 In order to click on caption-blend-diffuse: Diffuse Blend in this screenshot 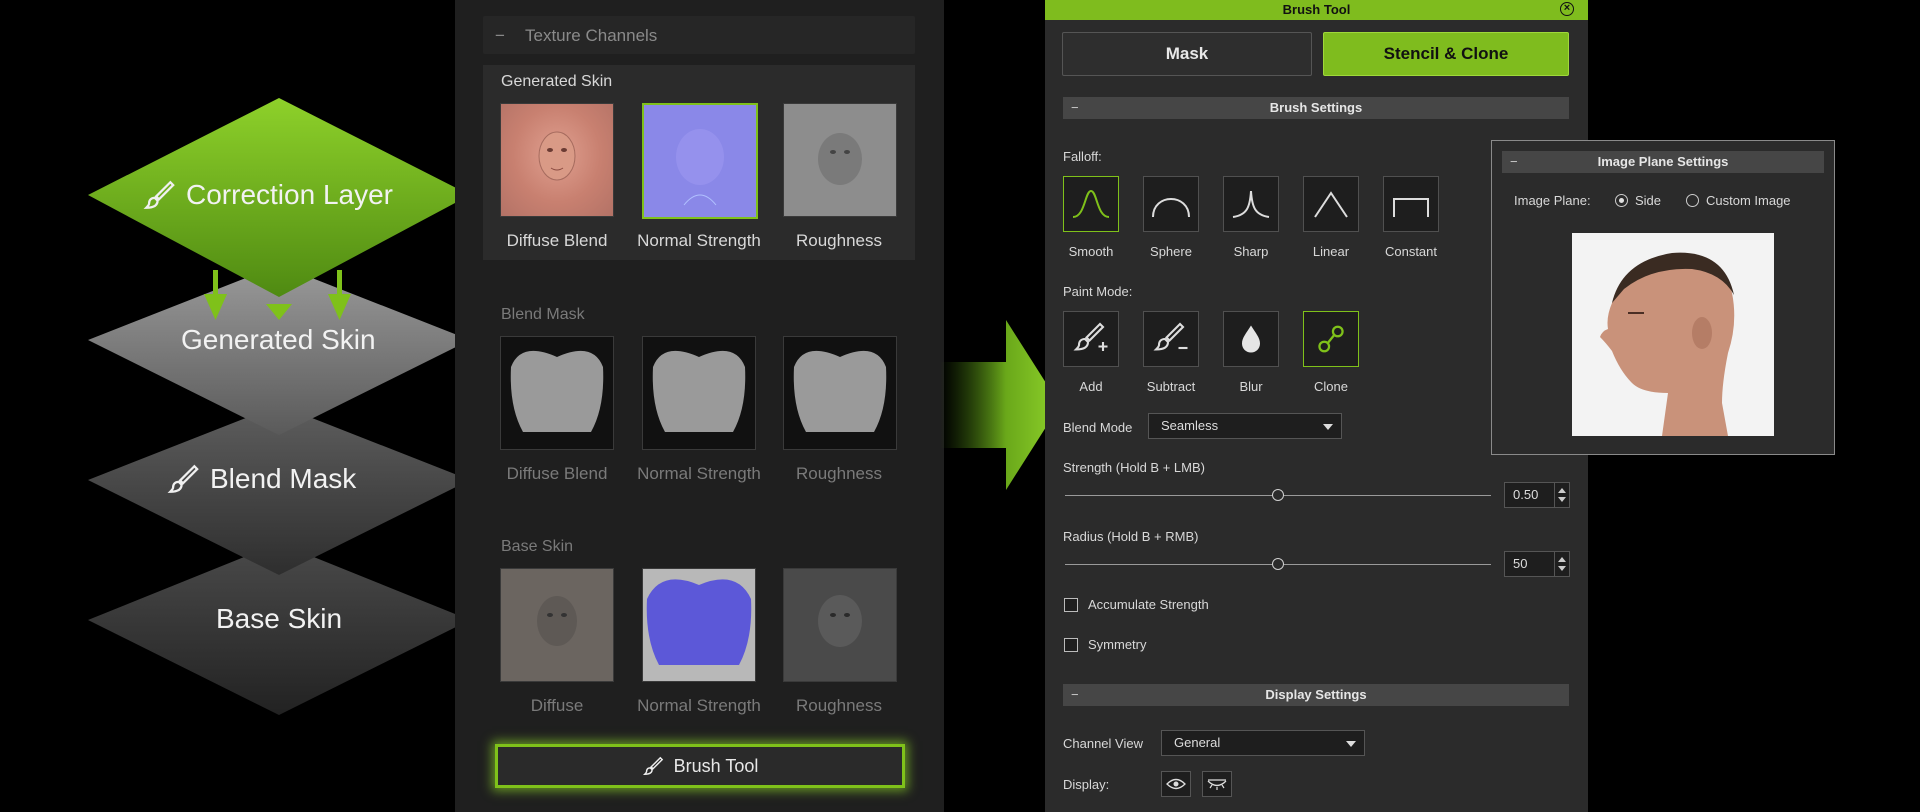, I will do `click(557, 473)`.